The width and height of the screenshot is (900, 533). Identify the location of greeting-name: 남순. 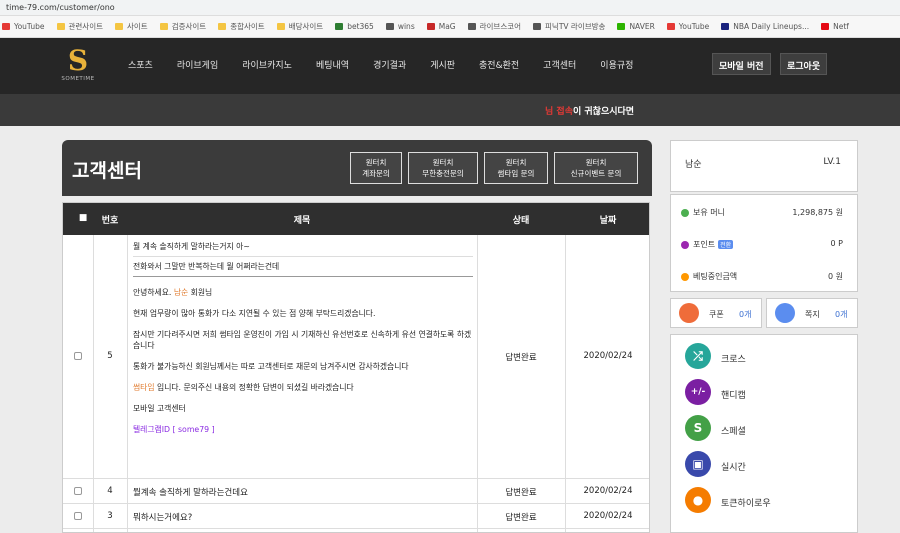
(181, 292).